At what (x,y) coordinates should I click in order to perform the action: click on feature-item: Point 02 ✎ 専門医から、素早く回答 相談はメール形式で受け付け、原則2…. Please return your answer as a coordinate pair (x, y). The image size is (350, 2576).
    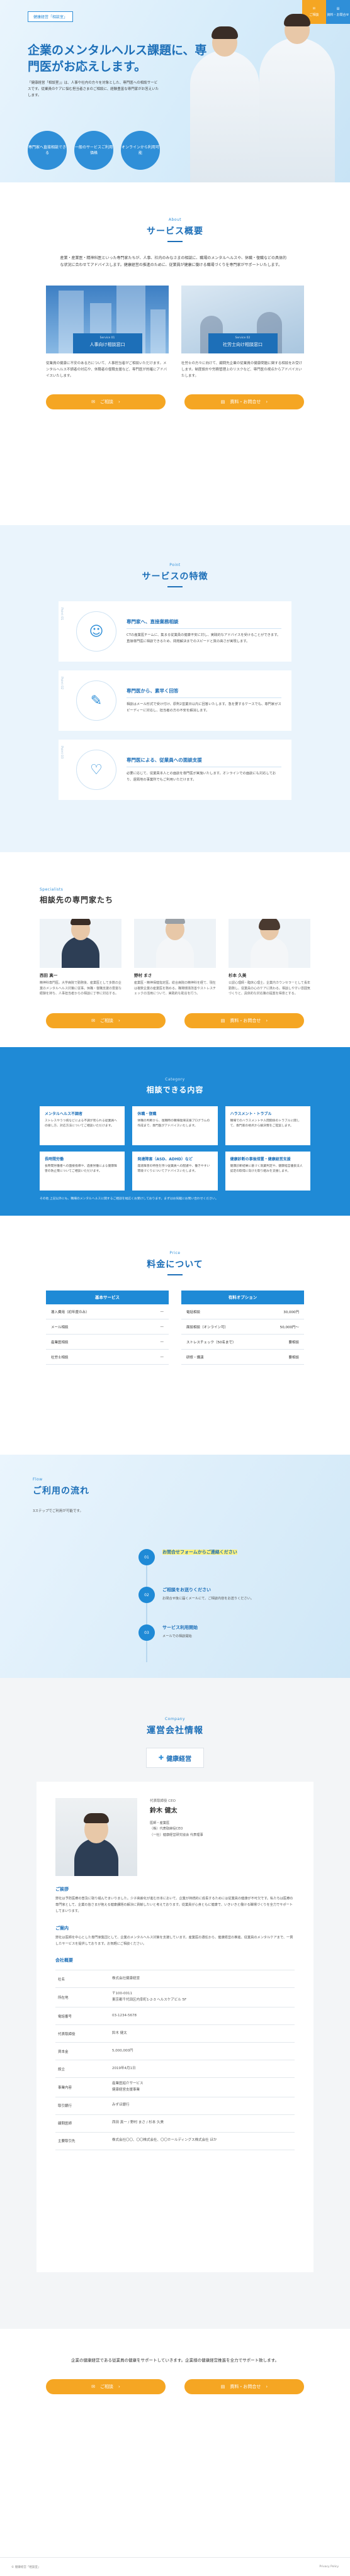
    Looking at the image, I should click on (175, 700).